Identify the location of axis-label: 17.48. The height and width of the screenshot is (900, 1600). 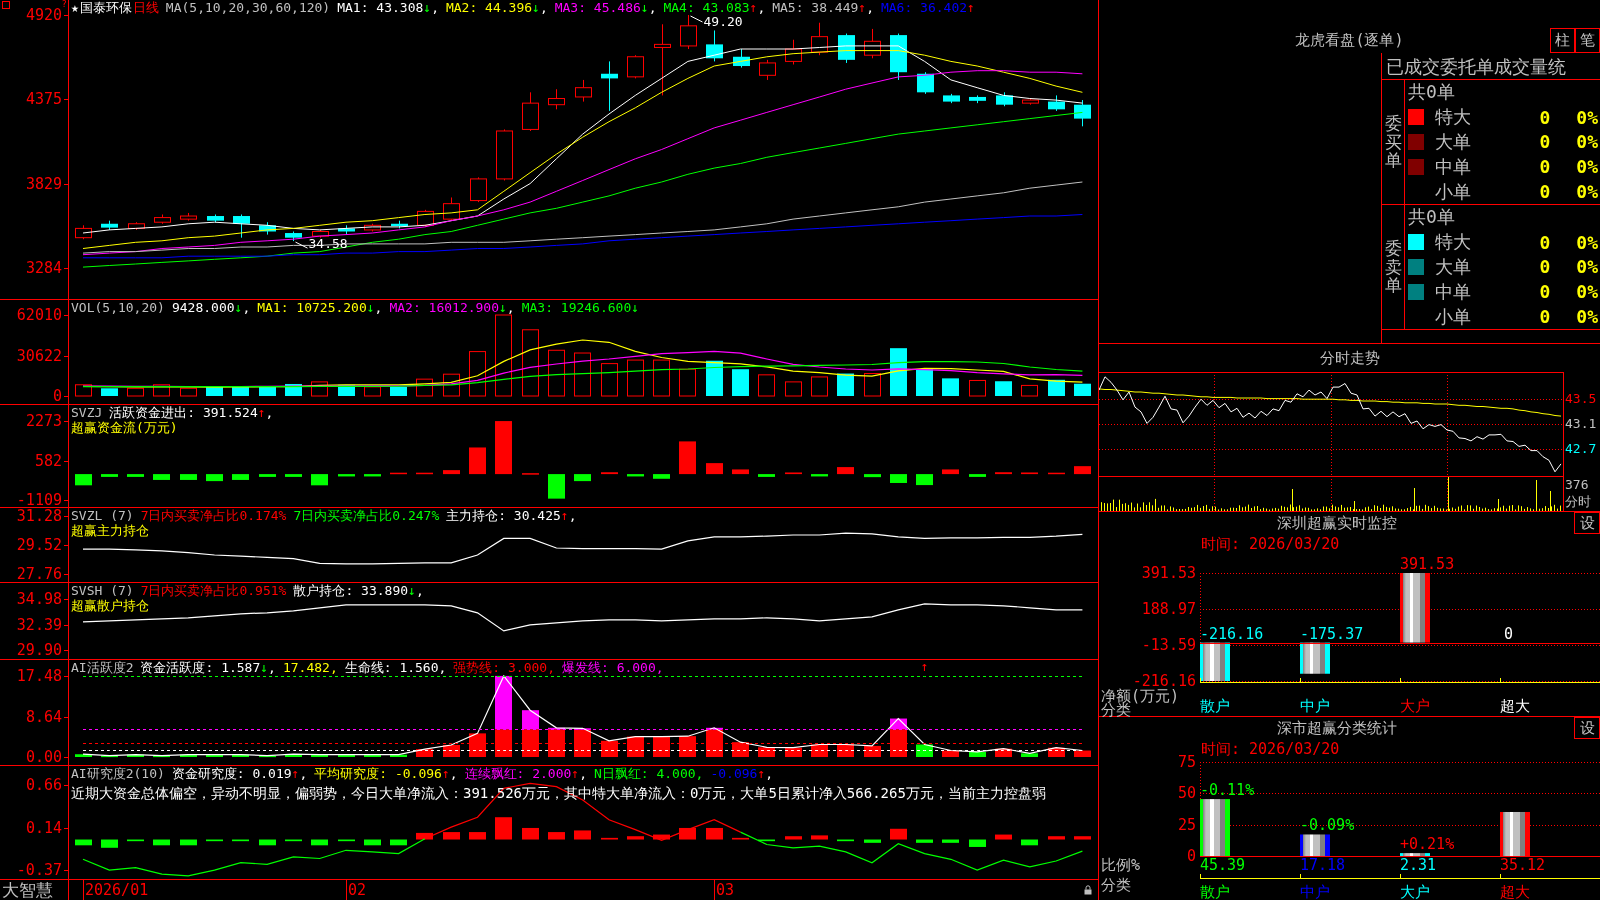
(39, 676).